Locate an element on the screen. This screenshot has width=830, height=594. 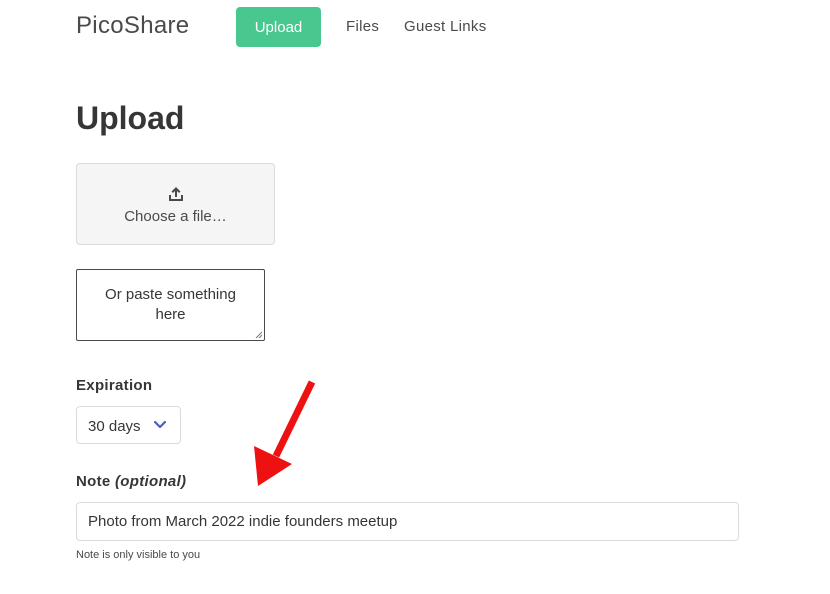
expiration-selected-value: 30 days is located at coordinates (114, 426).